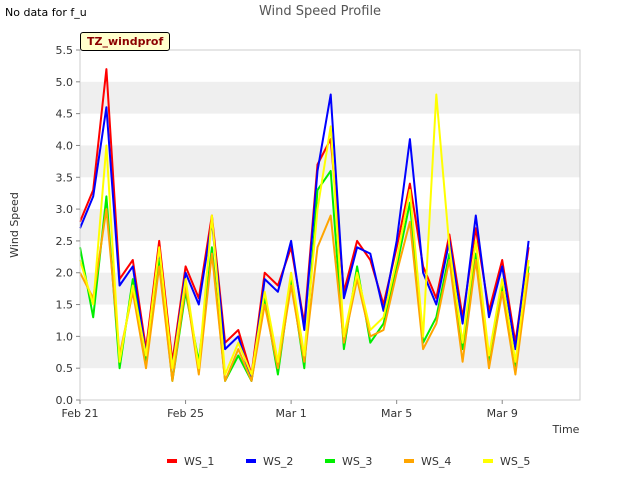 This screenshot has height=480, width=640. What do you see at coordinates (65, 82) in the screenshot?
I see `y-tick-label: 5.0` at bounding box center [65, 82].